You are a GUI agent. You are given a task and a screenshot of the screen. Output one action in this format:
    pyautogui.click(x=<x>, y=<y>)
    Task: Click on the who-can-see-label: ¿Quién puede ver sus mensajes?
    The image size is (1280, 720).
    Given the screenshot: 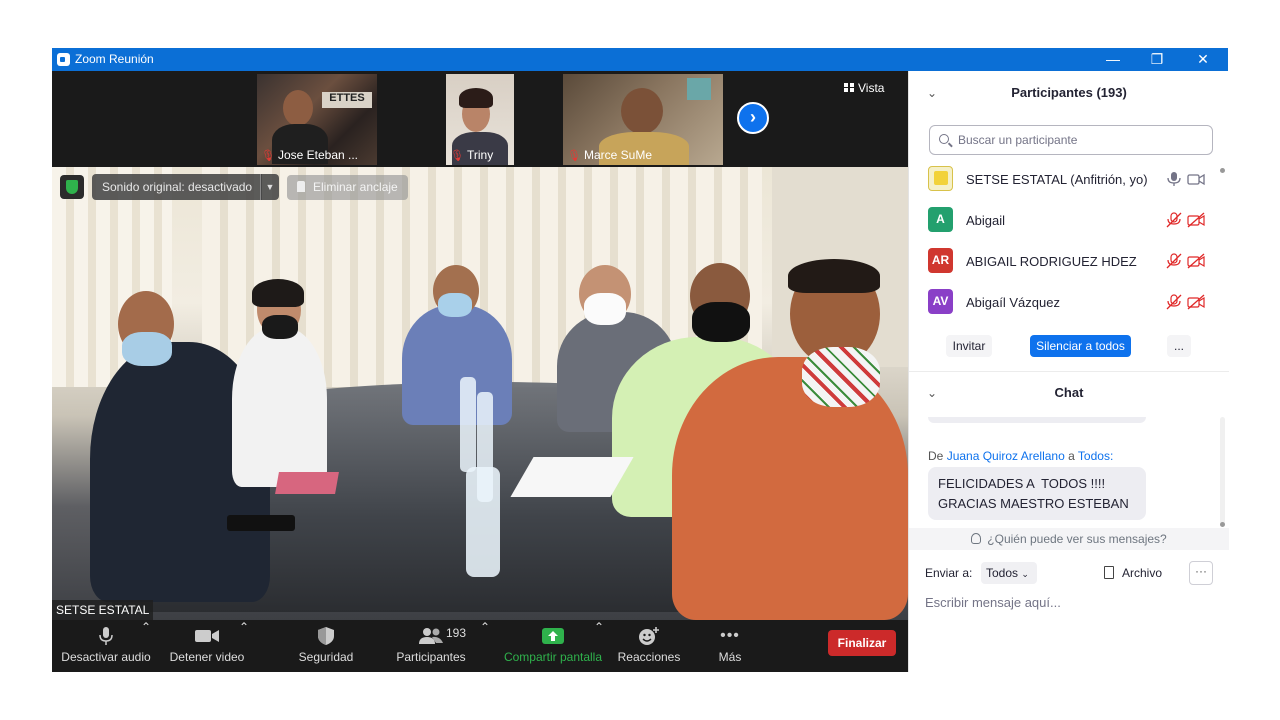 What is the action you would take?
    pyautogui.click(x=1077, y=539)
    